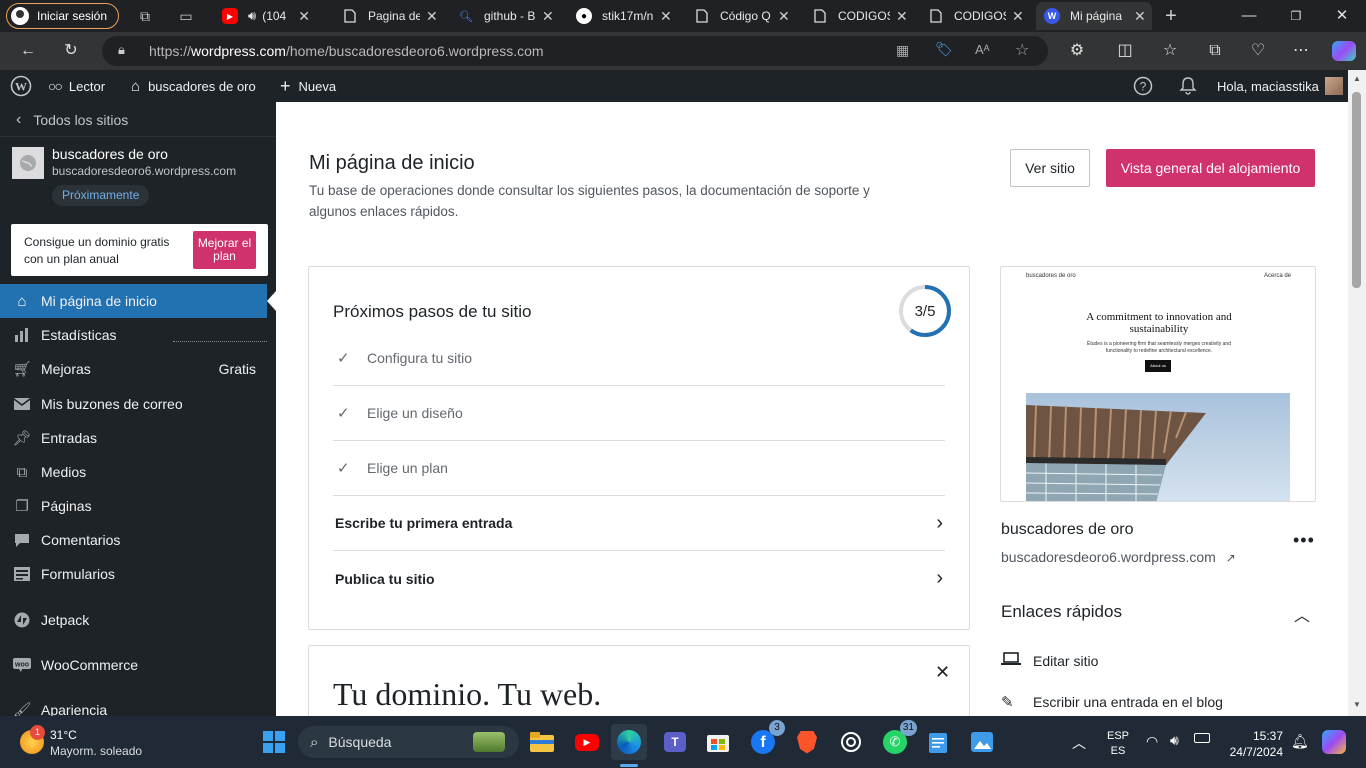 Image resolution: width=1366 pixels, height=768 pixels. I want to click on quick-link-write-post: ✎ Escribir una entrada en el blog, so click(1112, 702).